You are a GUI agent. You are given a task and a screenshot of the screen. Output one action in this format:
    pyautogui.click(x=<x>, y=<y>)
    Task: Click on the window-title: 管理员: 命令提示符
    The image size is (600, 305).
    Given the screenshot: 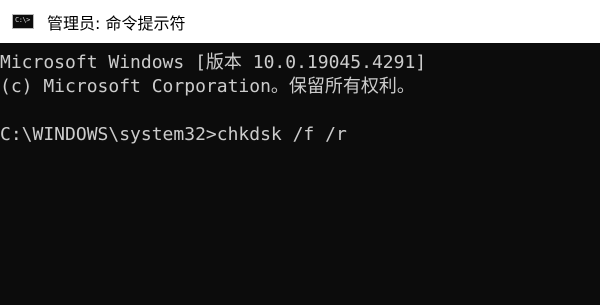 What is the action you would take?
    pyautogui.click(x=116, y=23)
    